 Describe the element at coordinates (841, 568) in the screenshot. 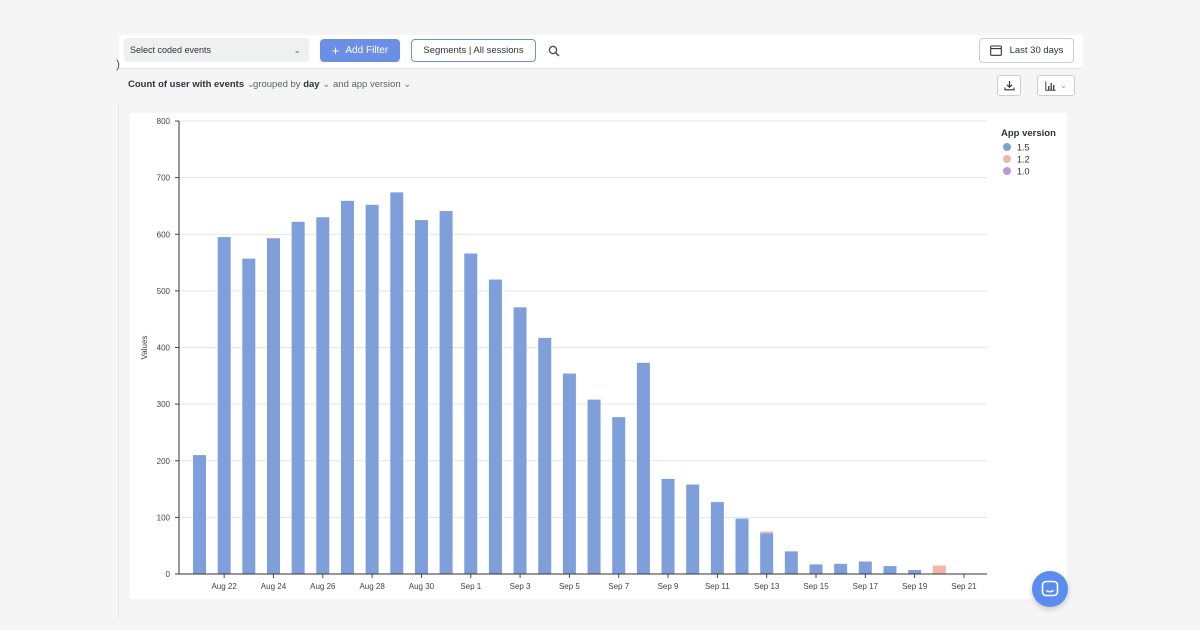

I see `bar-sep-16-v1.5` at that location.